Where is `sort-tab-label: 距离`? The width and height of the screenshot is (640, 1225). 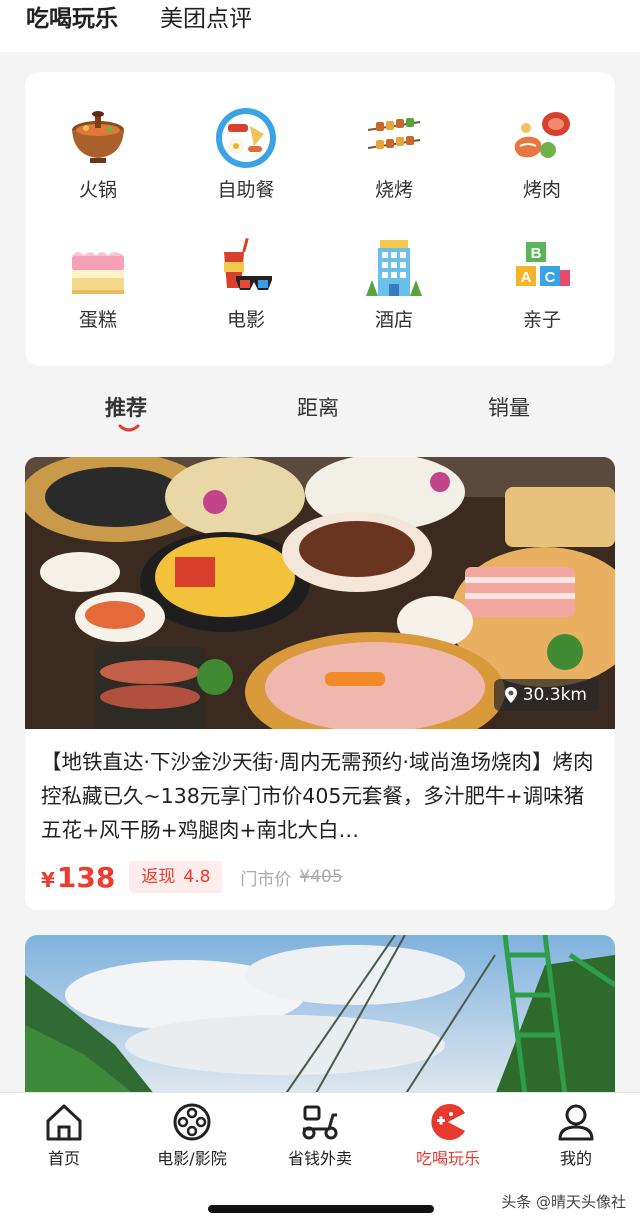
sort-tab-label: 距离 is located at coordinates (318, 408).